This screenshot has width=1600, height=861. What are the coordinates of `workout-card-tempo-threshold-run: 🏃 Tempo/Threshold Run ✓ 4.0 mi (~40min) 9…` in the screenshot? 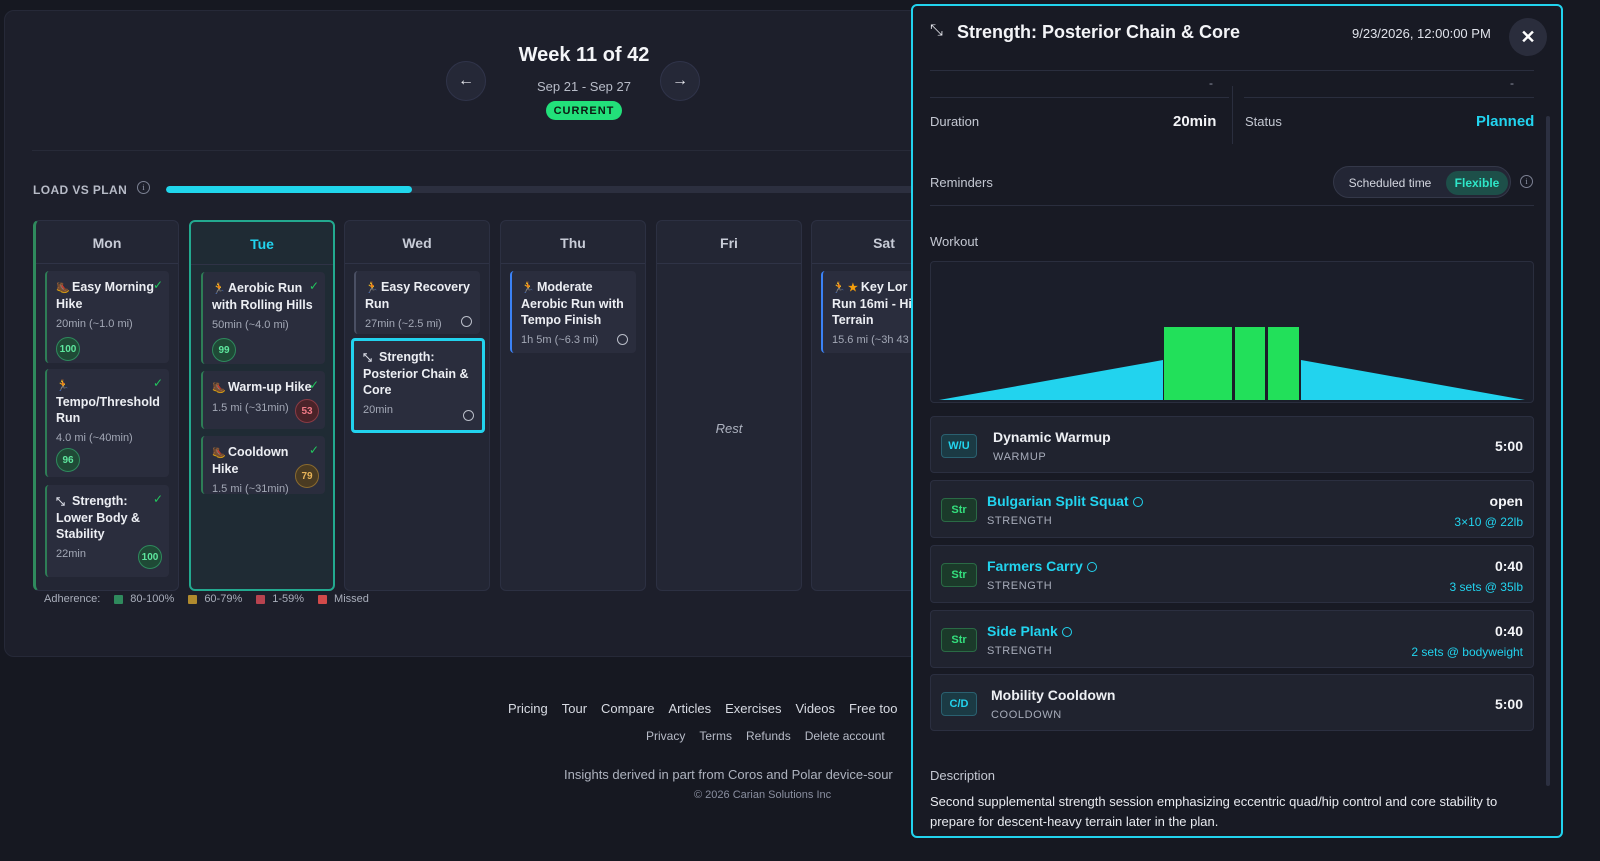 It's located at (107, 423).